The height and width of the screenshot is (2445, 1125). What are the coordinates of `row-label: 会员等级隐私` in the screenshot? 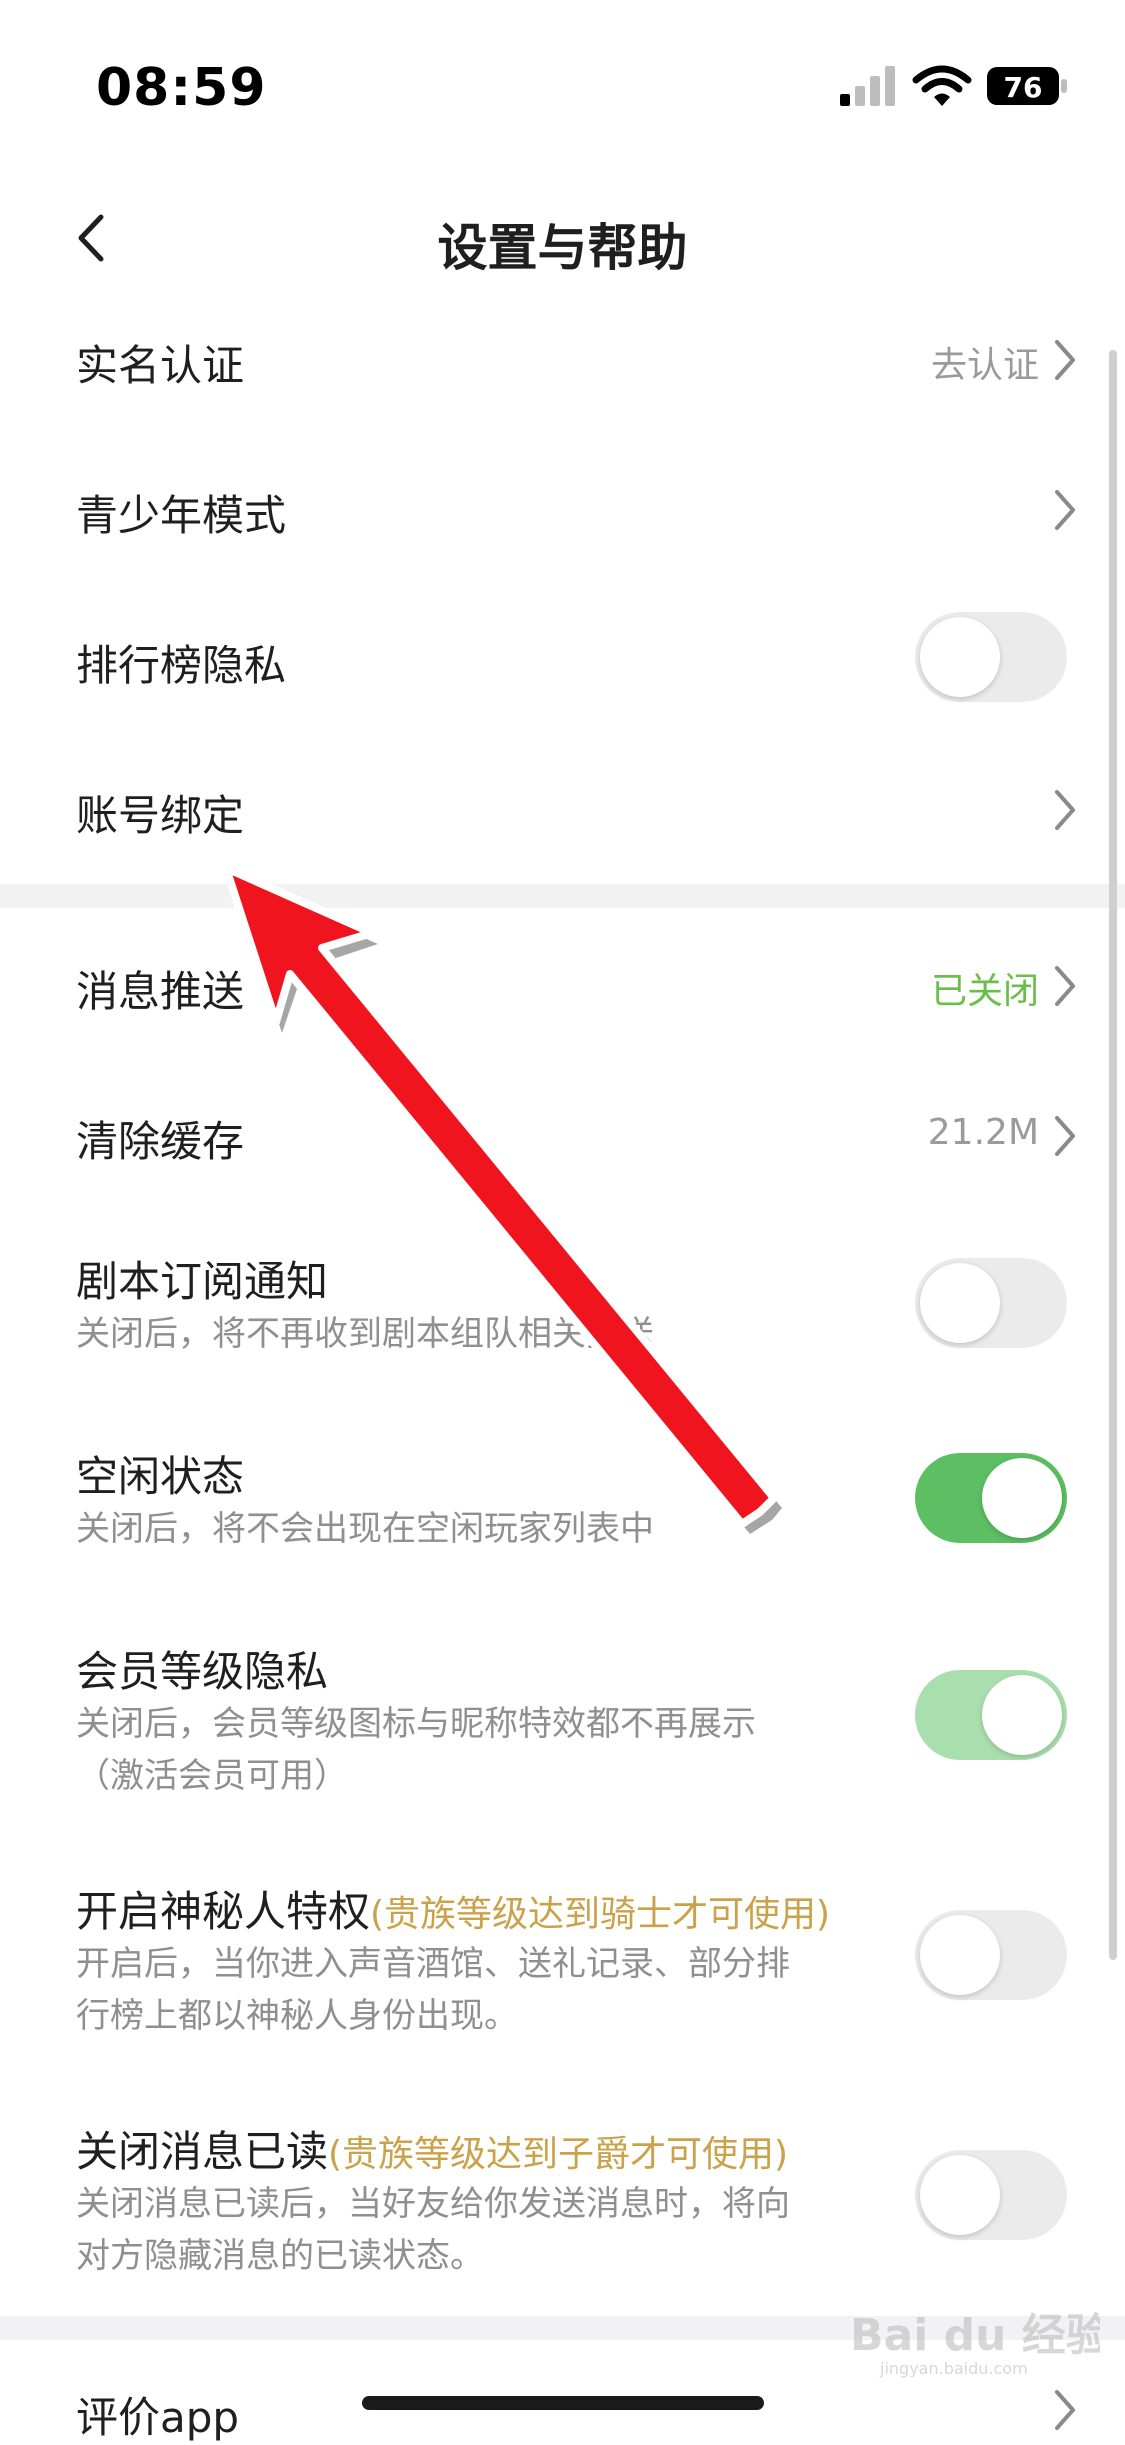 It's located at (202, 1671).